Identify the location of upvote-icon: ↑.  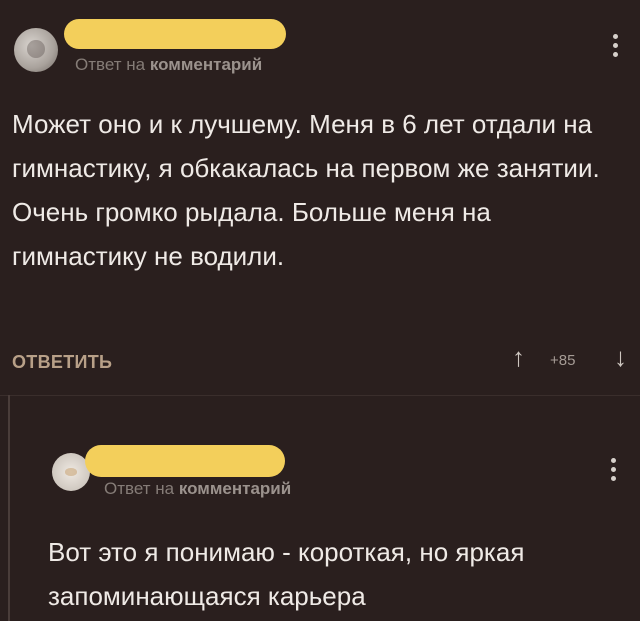
(518, 357).